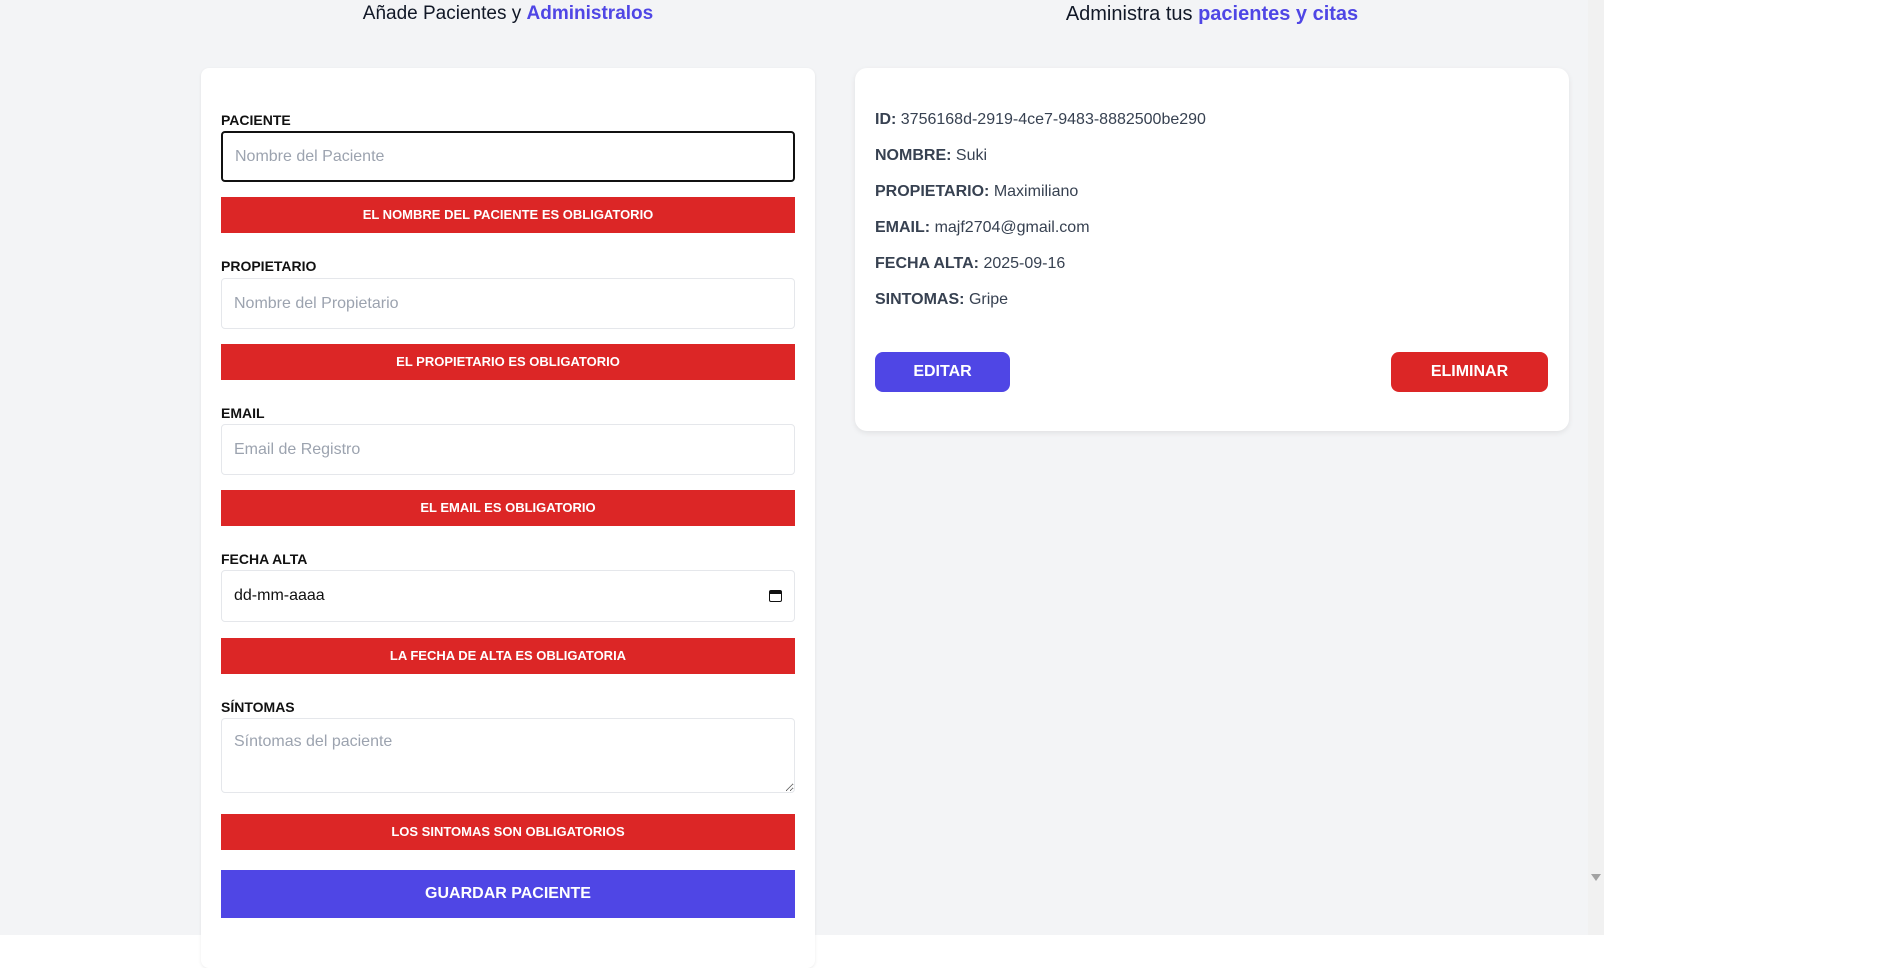 This screenshot has width=1892, height=968. I want to click on form-header-accent: Administralos, so click(590, 13).